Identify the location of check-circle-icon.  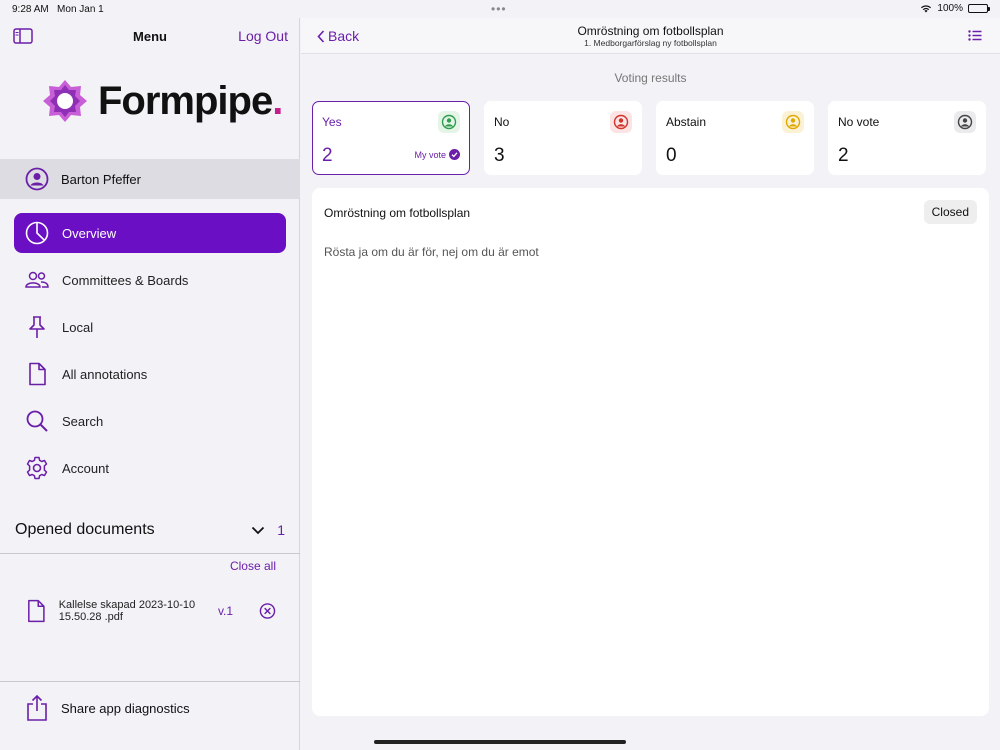
(454, 154).